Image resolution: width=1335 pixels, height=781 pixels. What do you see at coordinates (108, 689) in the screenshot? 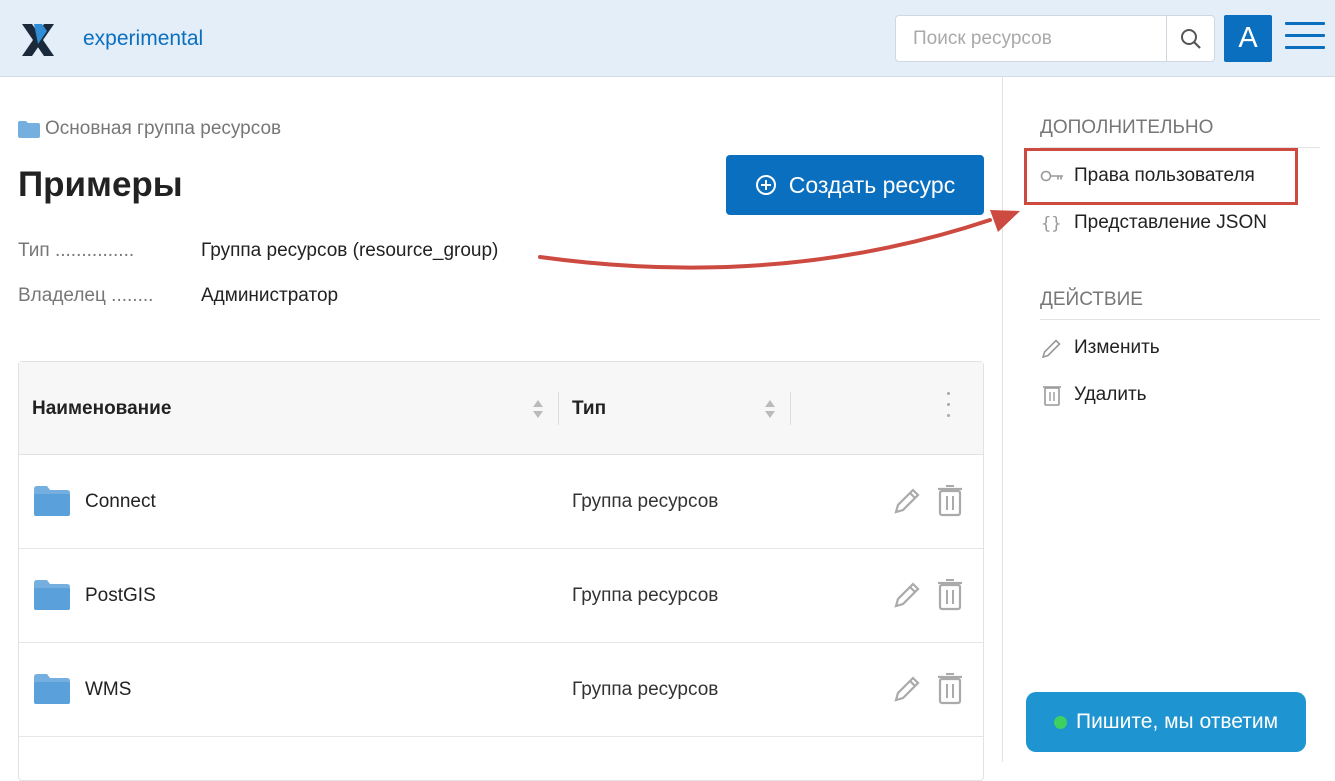
I see `row-name: WMS` at bounding box center [108, 689].